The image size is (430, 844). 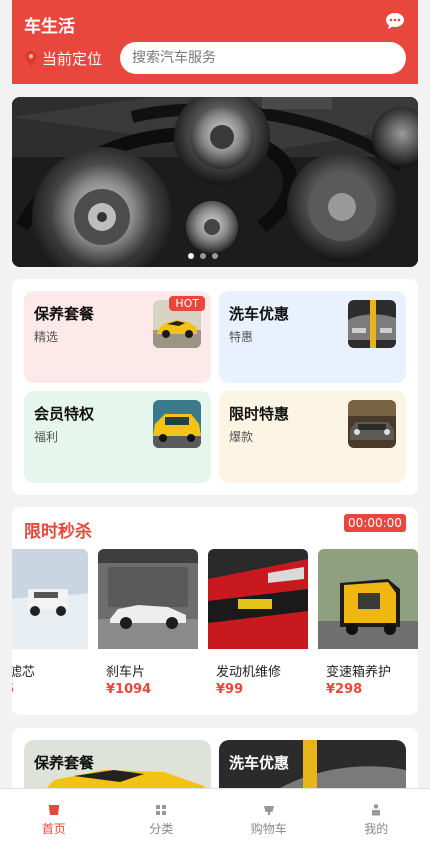 What do you see at coordinates (368, 599) in the screenshot?
I see `tuk-tuk-image` at bounding box center [368, 599].